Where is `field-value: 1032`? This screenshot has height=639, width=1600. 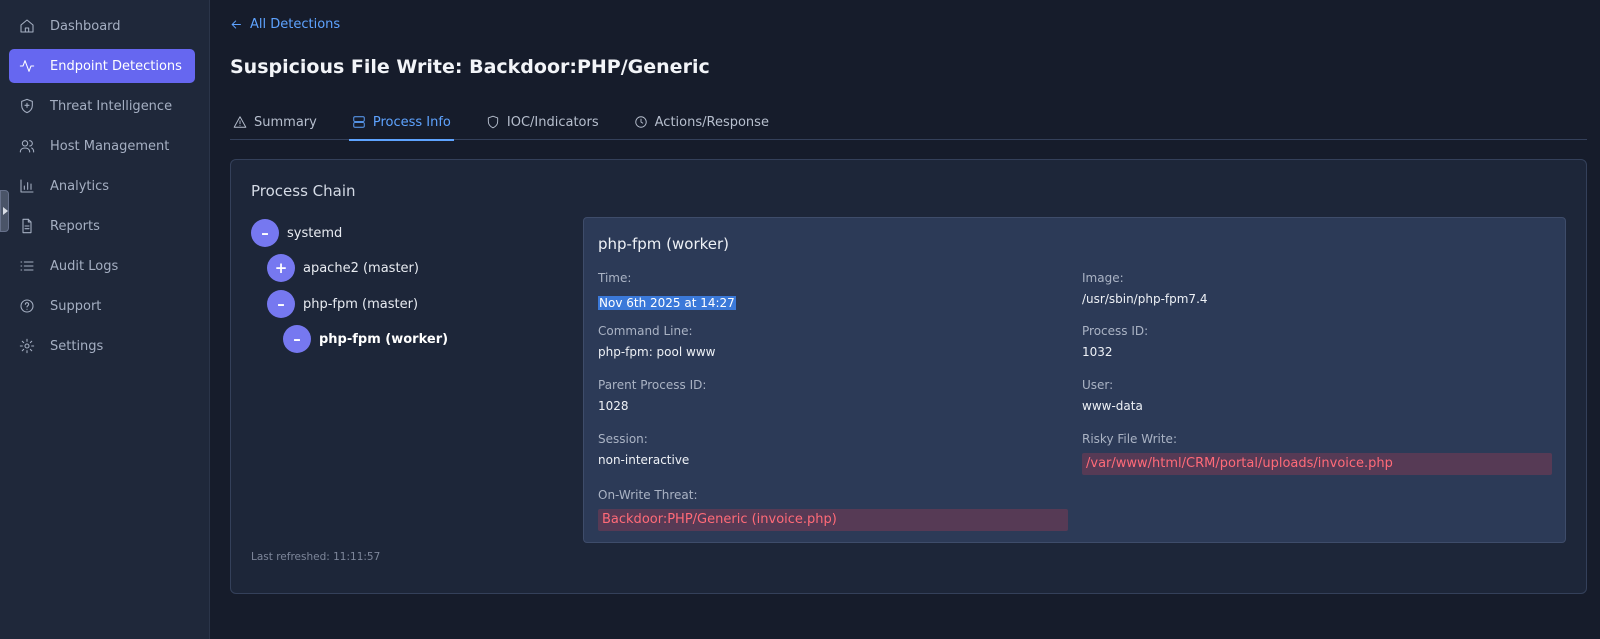
field-value: 1032 is located at coordinates (1097, 352).